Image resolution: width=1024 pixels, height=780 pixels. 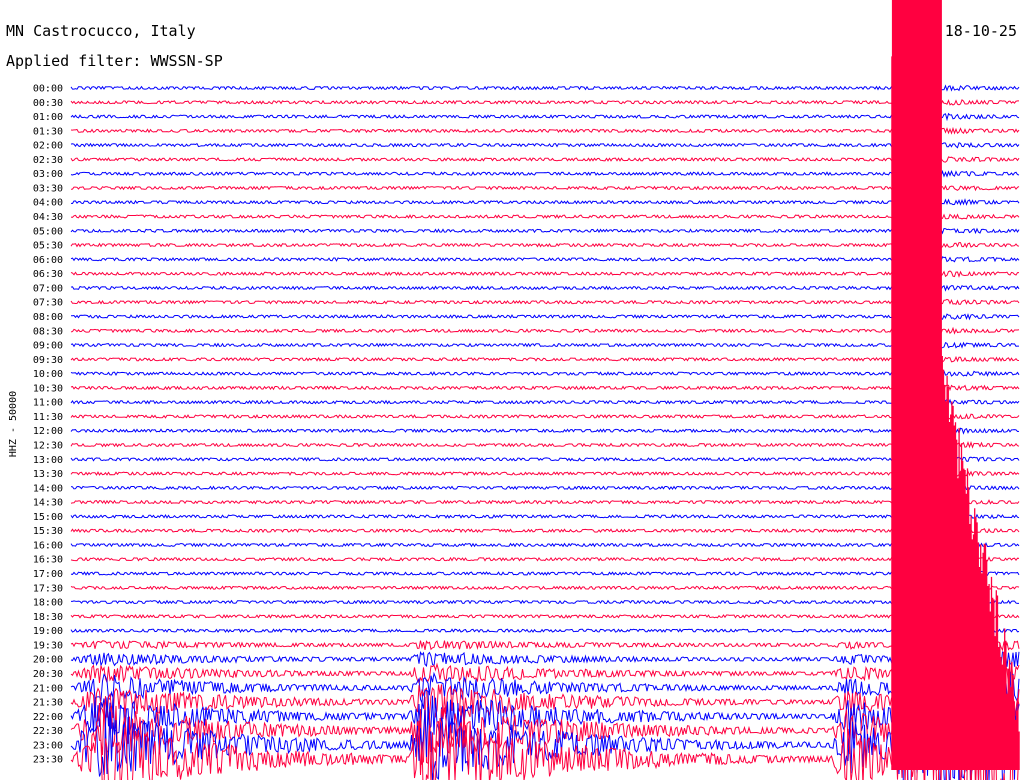 What do you see at coordinates (981, 31) in the screenshot?
I see `date-label: 18-10-25` at bounding box center [981, 31].